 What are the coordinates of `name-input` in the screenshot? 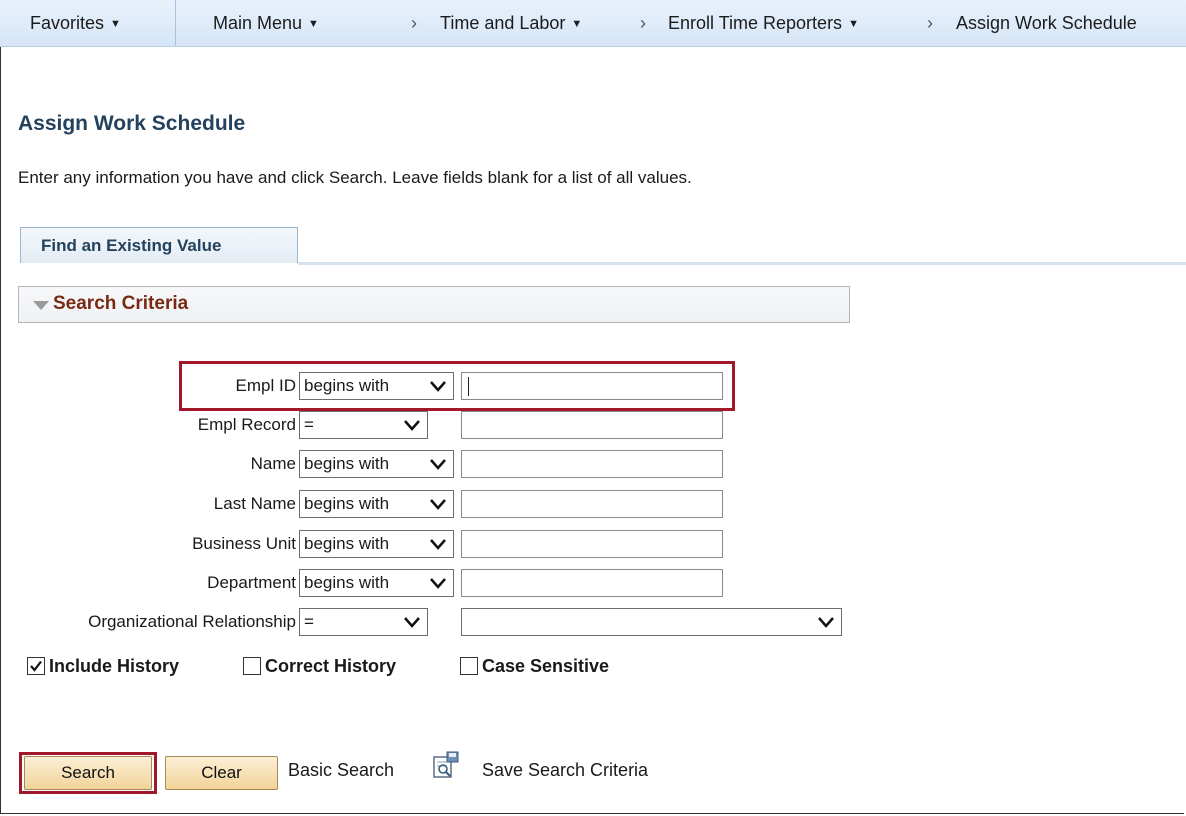 It's located at (592, 464).